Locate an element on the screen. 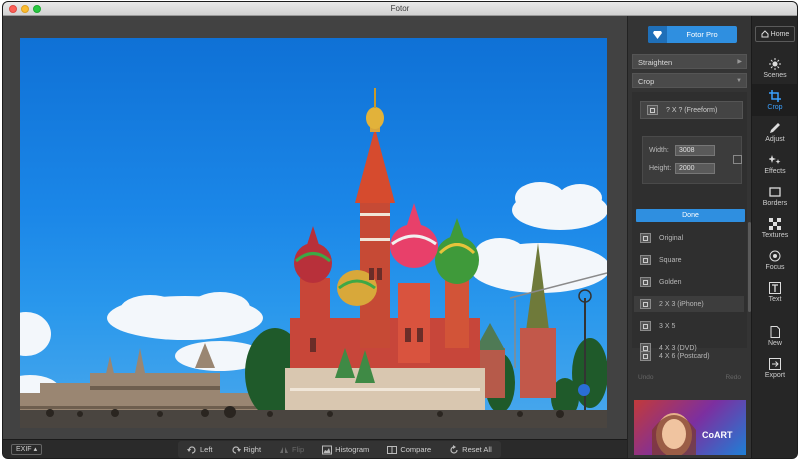 The height and width of the screenshot is (460, 800). crop-option-label: Golden is located at coordinates (670, 282).